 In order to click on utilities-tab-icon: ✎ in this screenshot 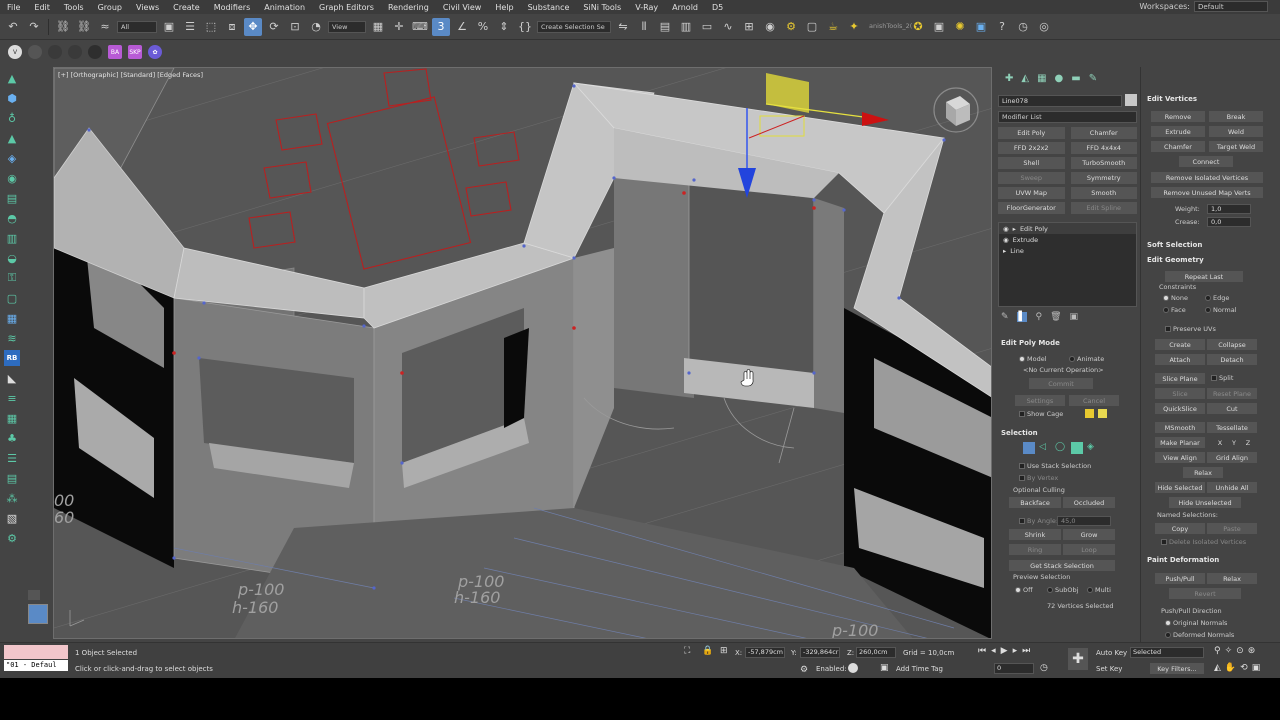, I will do `click(1093, 78)`.